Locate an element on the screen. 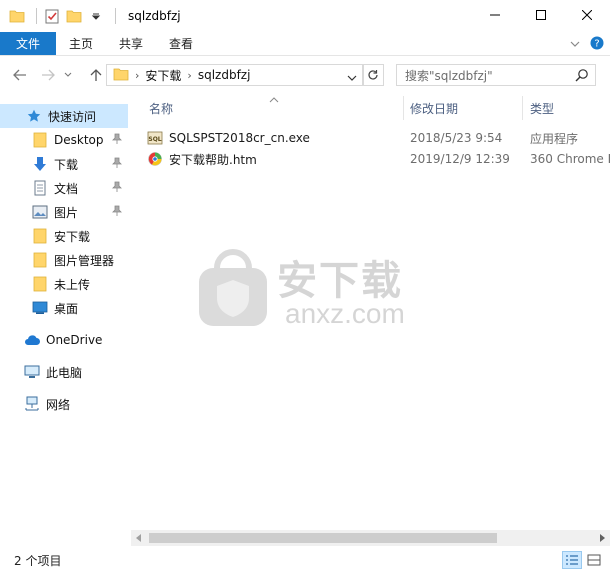 Image resolution: width=610 pixels, height=572 pixels. sidebar-item-this-pc: 此电脑 is located at coordinates (64, 372).